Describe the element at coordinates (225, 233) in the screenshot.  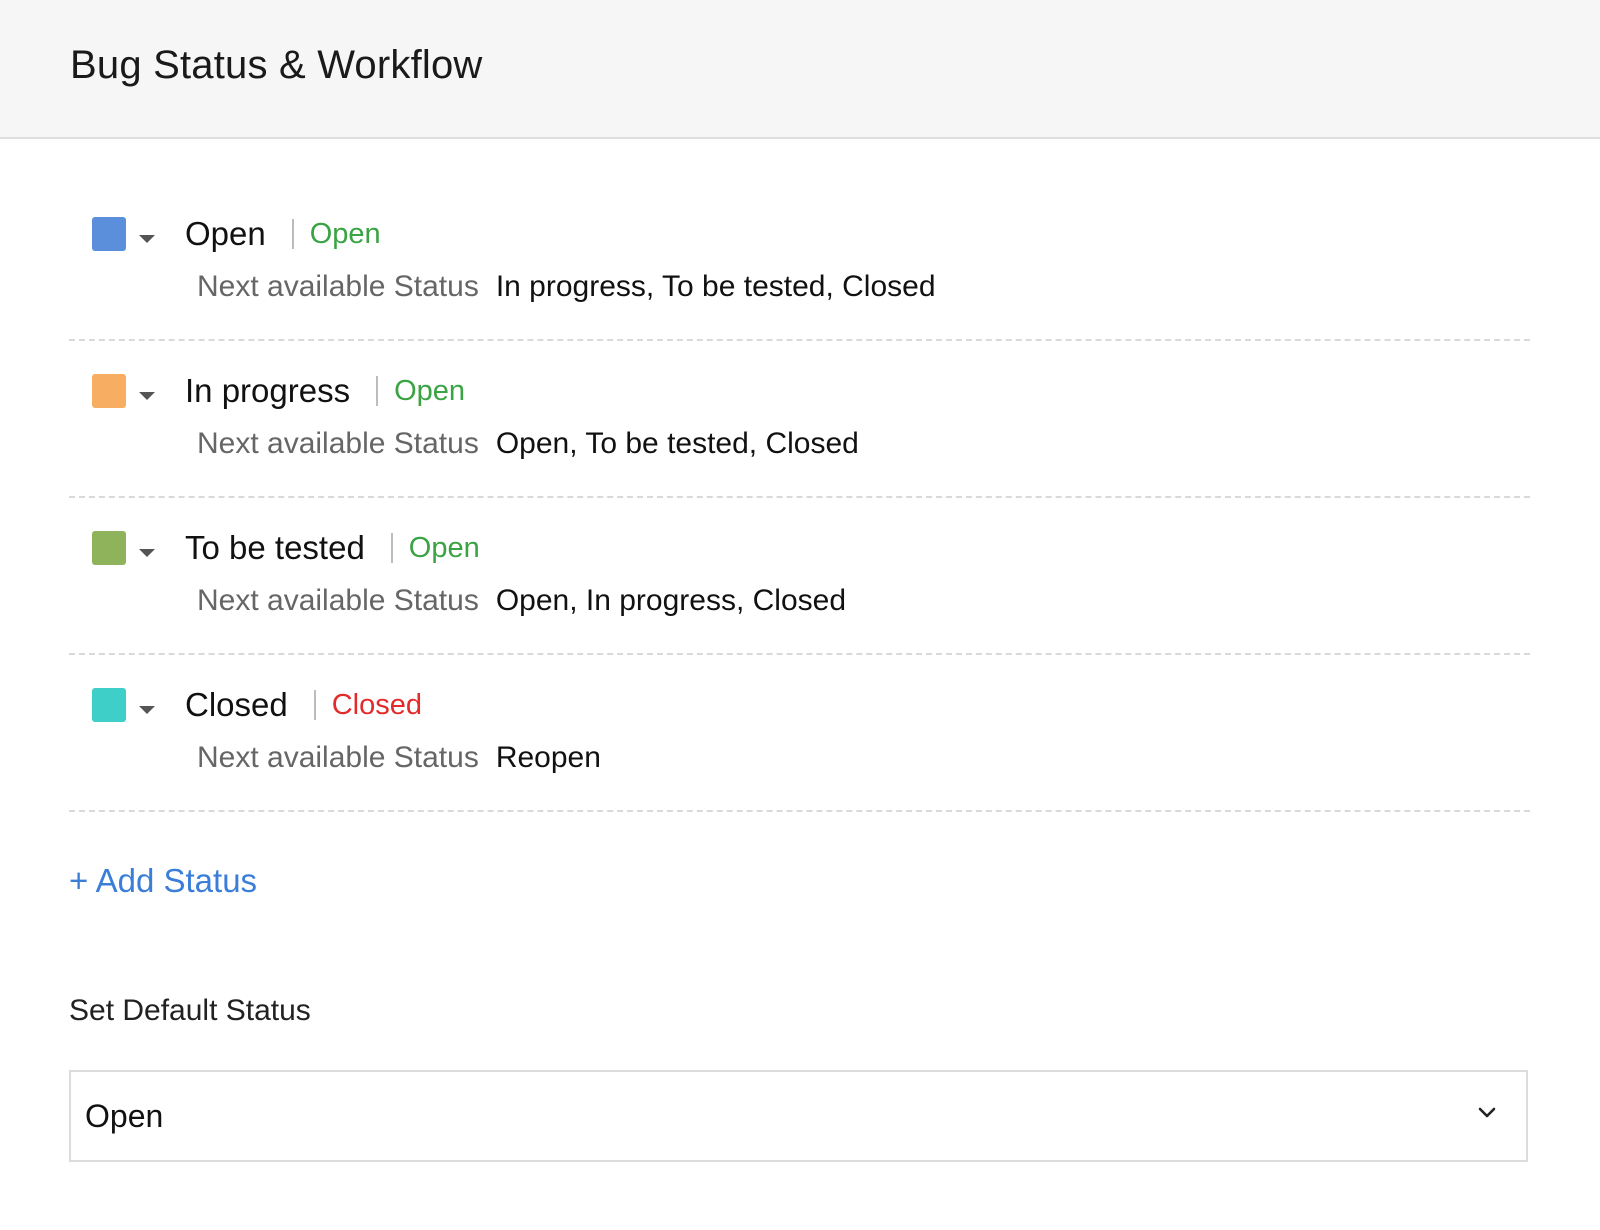
I see `status-name: Open` at that location.